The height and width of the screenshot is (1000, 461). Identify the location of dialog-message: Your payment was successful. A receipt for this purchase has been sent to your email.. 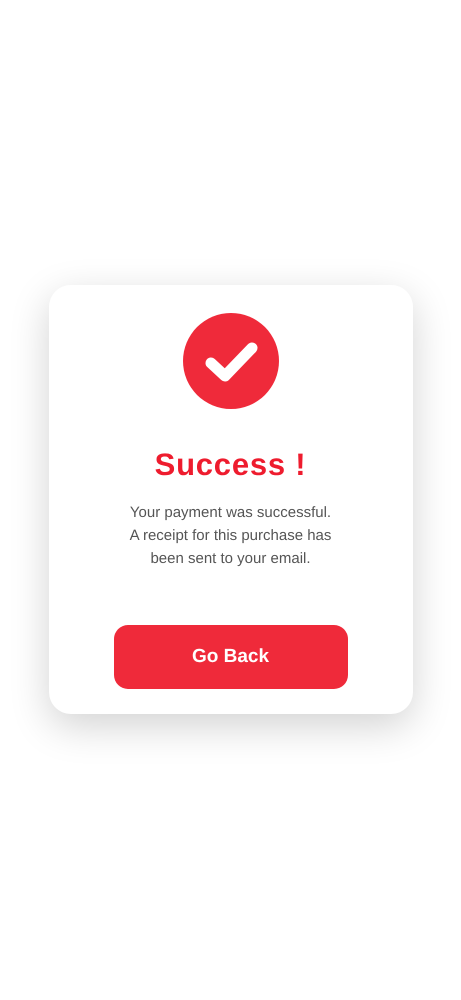
(231, 536).